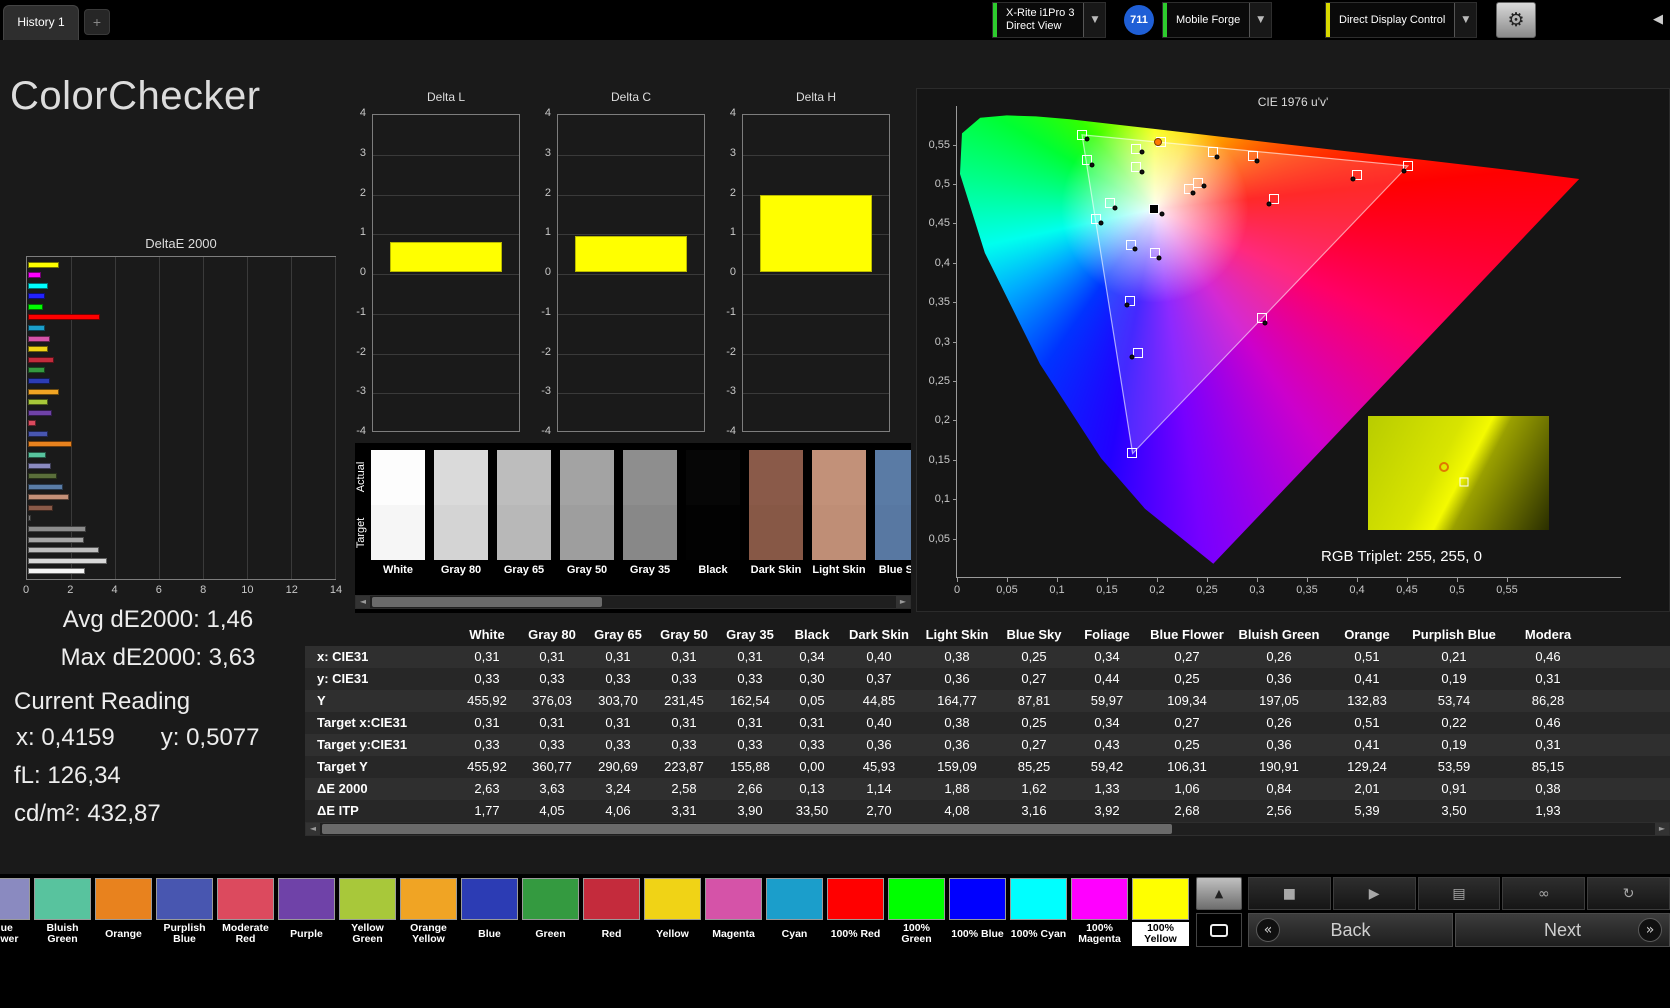 The image size is (1670, 1008). Describe the element at coordinates (367, 912) in the screenshot. I see `patch-tile: Yellow Green` at that location.